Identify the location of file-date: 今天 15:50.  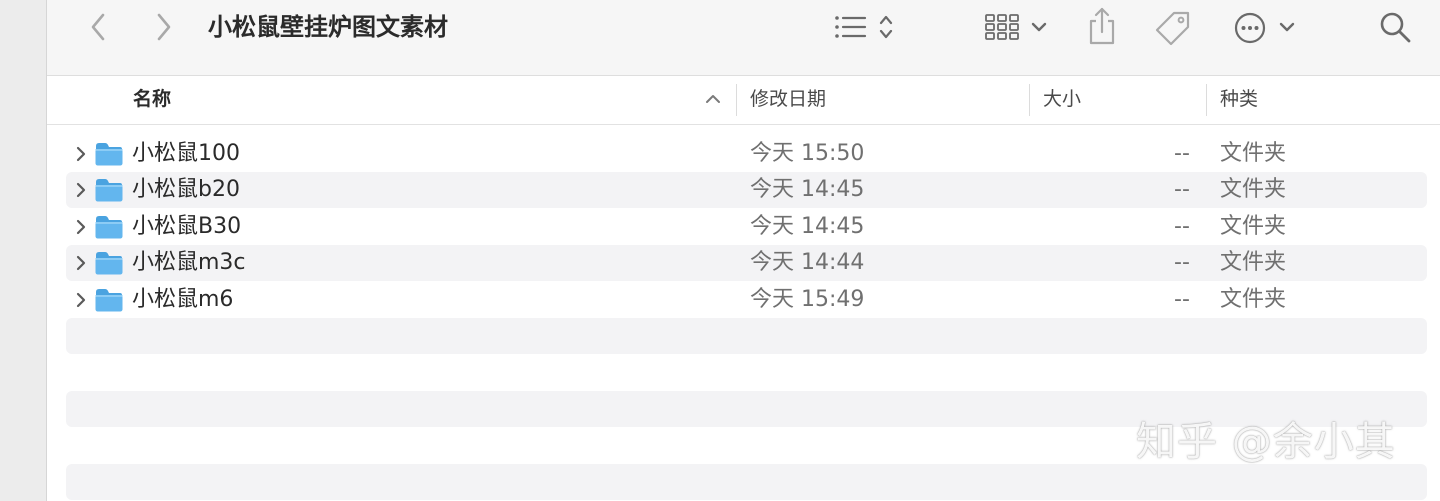
(807, 153).